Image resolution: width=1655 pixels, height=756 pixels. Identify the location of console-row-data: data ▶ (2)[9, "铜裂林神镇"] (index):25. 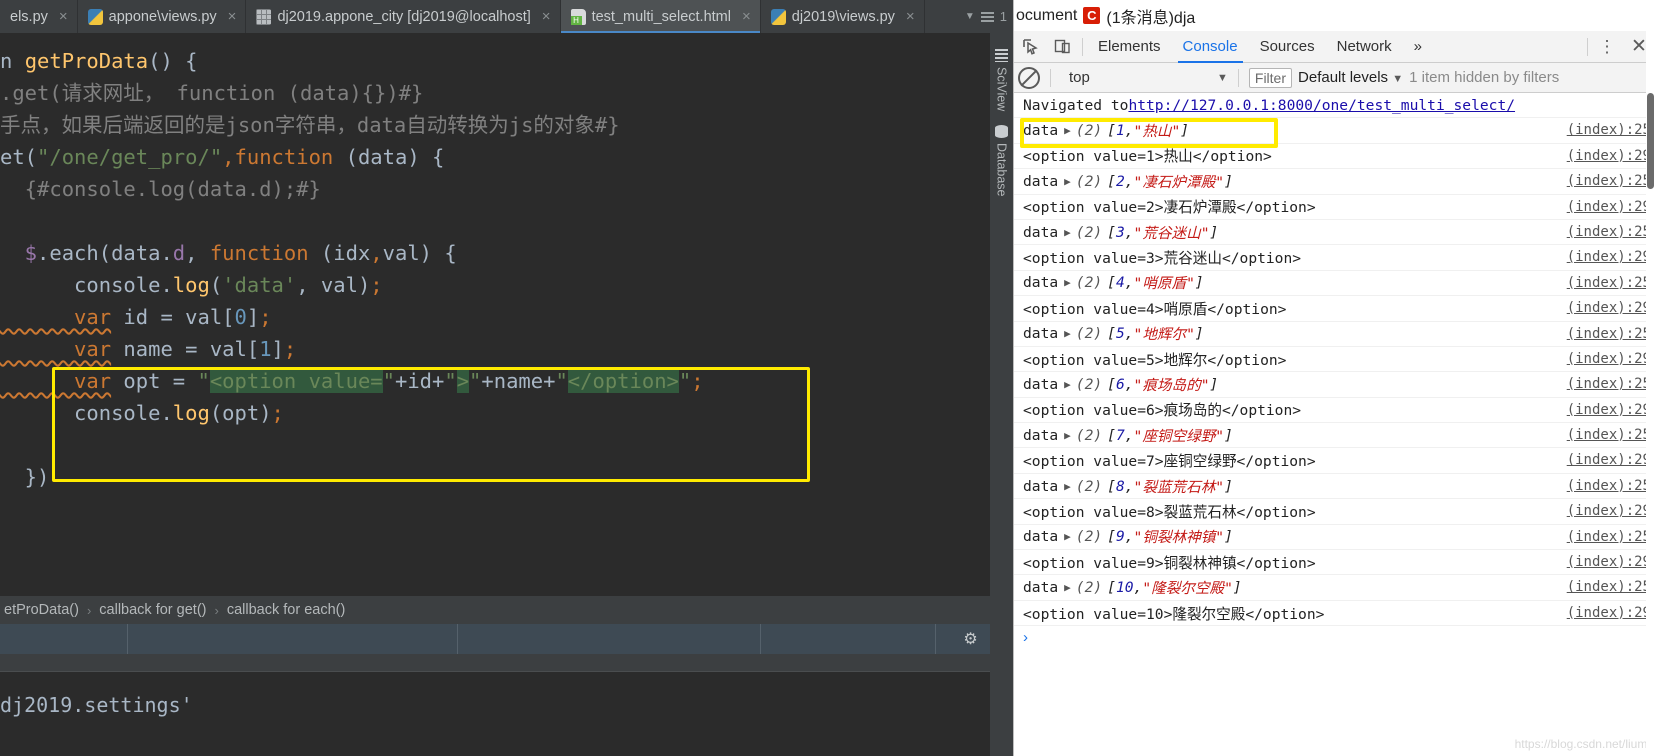
(1334, 538).